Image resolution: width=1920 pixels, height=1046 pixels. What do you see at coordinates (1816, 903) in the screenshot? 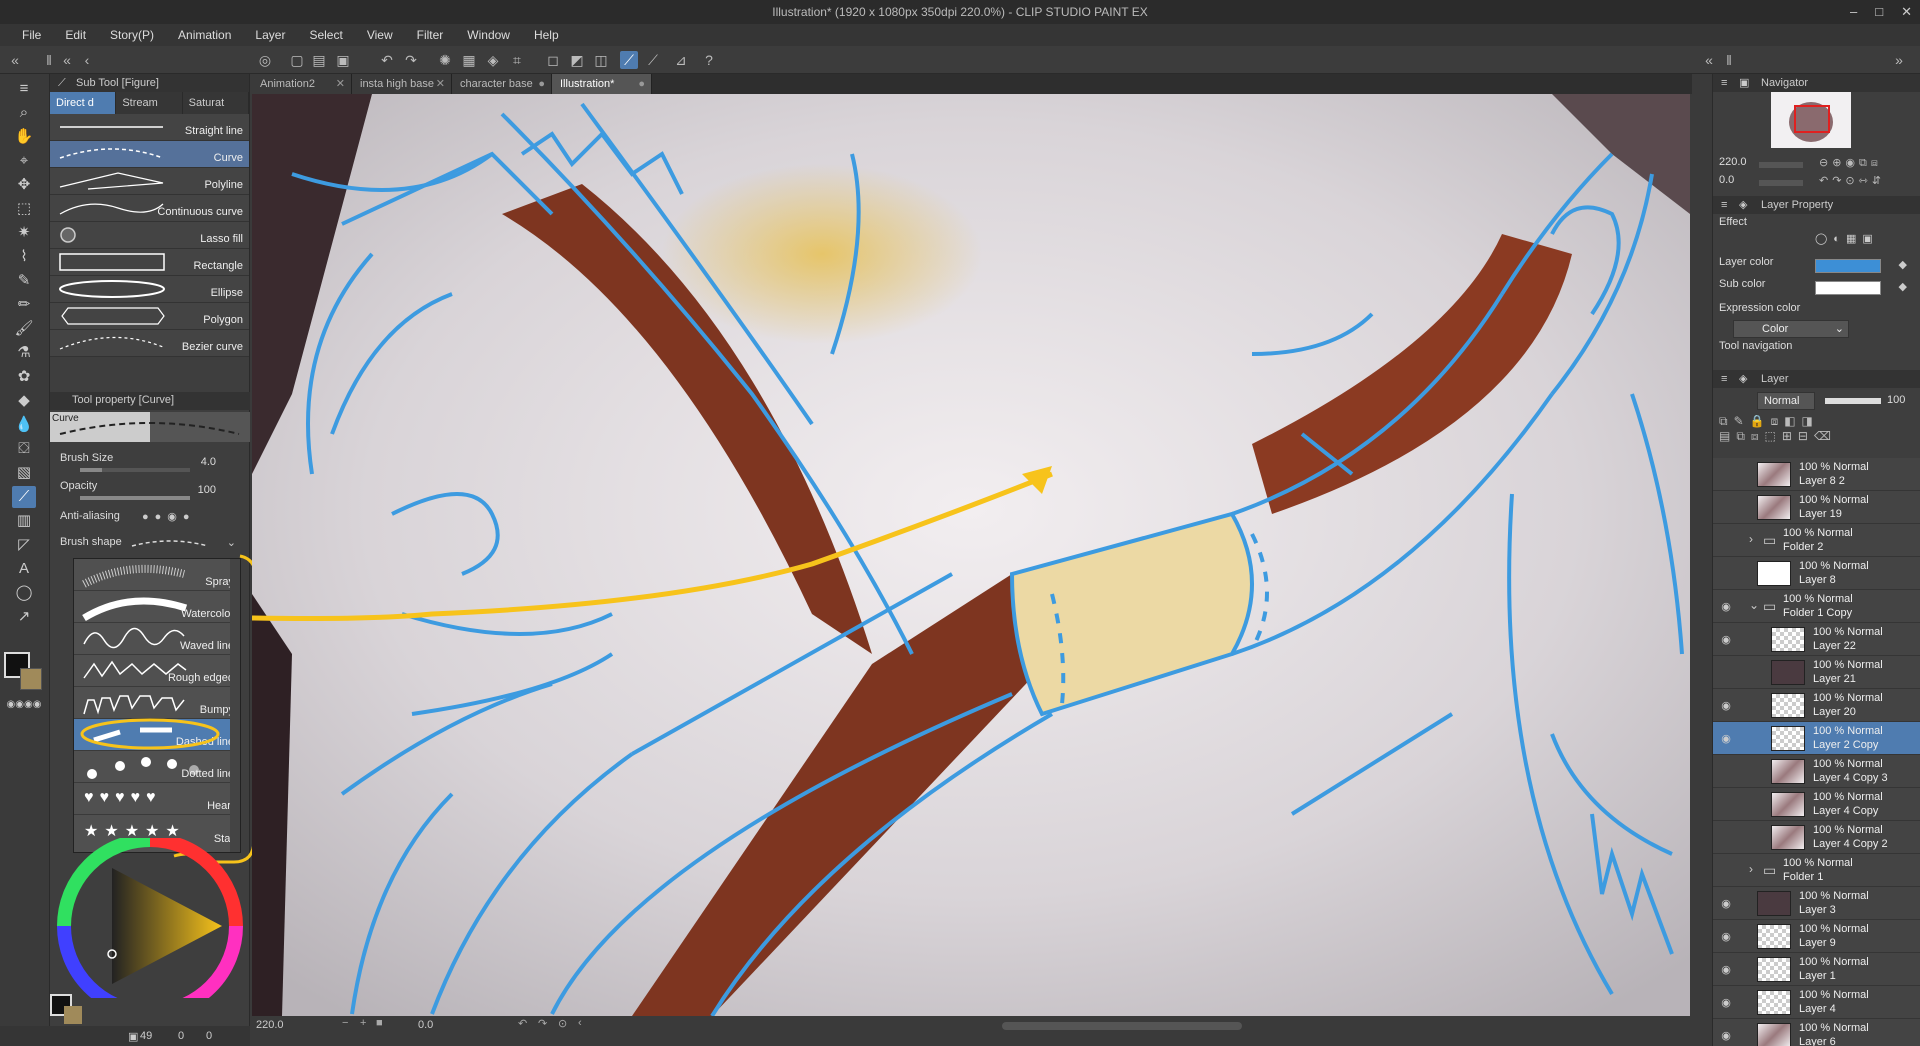
I see `layer-row: ◉ 100 % Normal Layer 3` at bounding box center [1816, 903].